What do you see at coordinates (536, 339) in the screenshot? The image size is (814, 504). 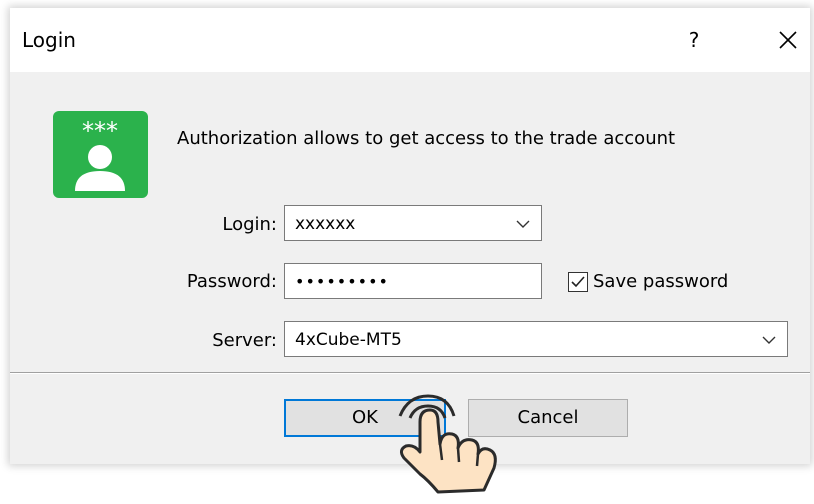 I see `server-combobox: 4xCube-MT5` at bounding box center [536, 339].